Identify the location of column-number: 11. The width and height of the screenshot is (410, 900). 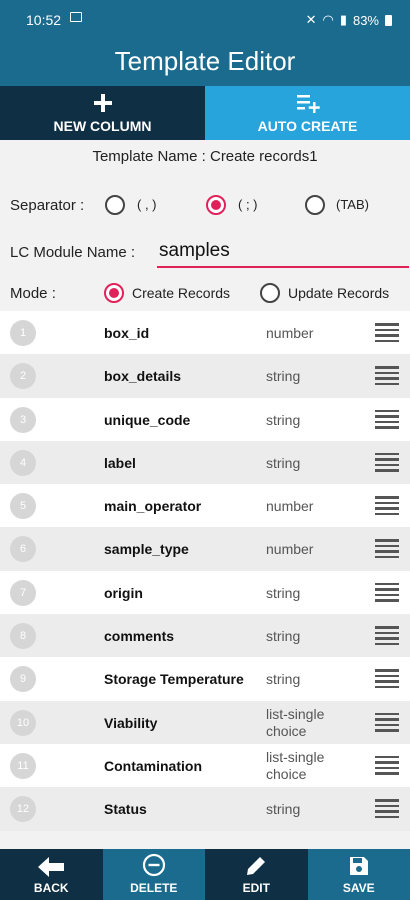
(23, 765).